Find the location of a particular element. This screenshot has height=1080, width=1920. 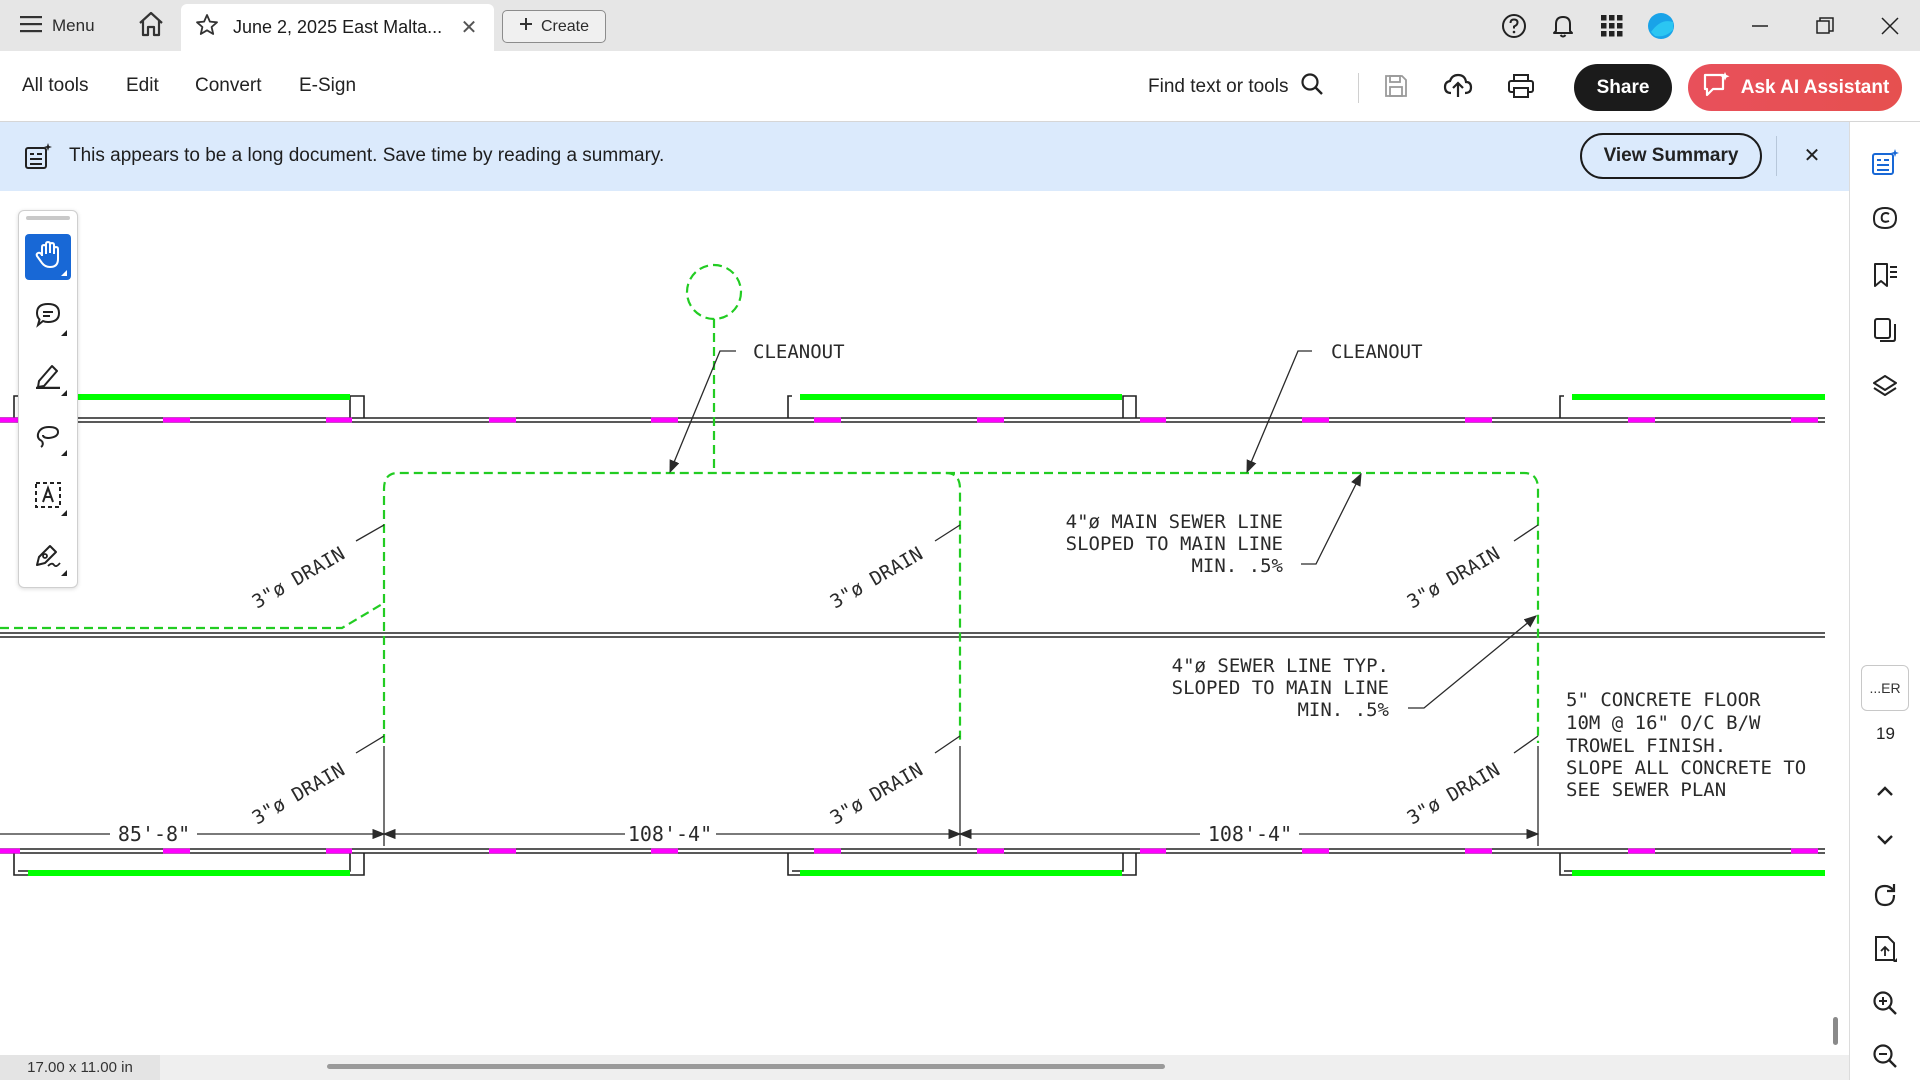

top-wall is located at coordinates (912, 408).